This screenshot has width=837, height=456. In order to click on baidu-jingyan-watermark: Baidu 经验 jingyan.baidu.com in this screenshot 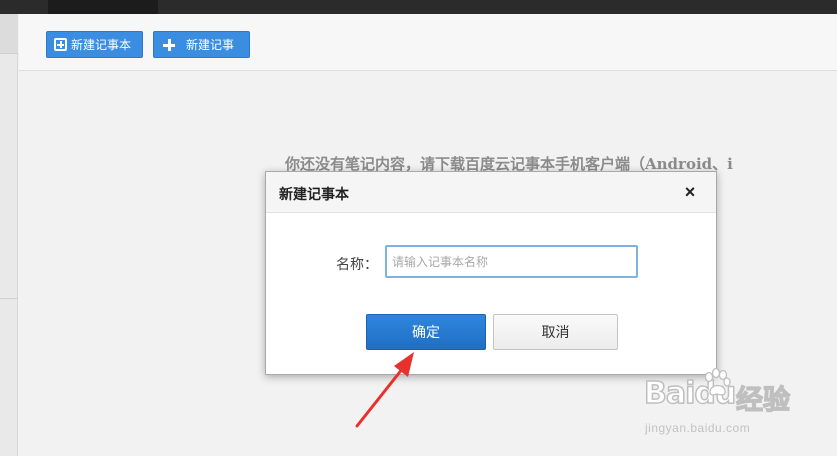, I will do `click(727, 406)`.